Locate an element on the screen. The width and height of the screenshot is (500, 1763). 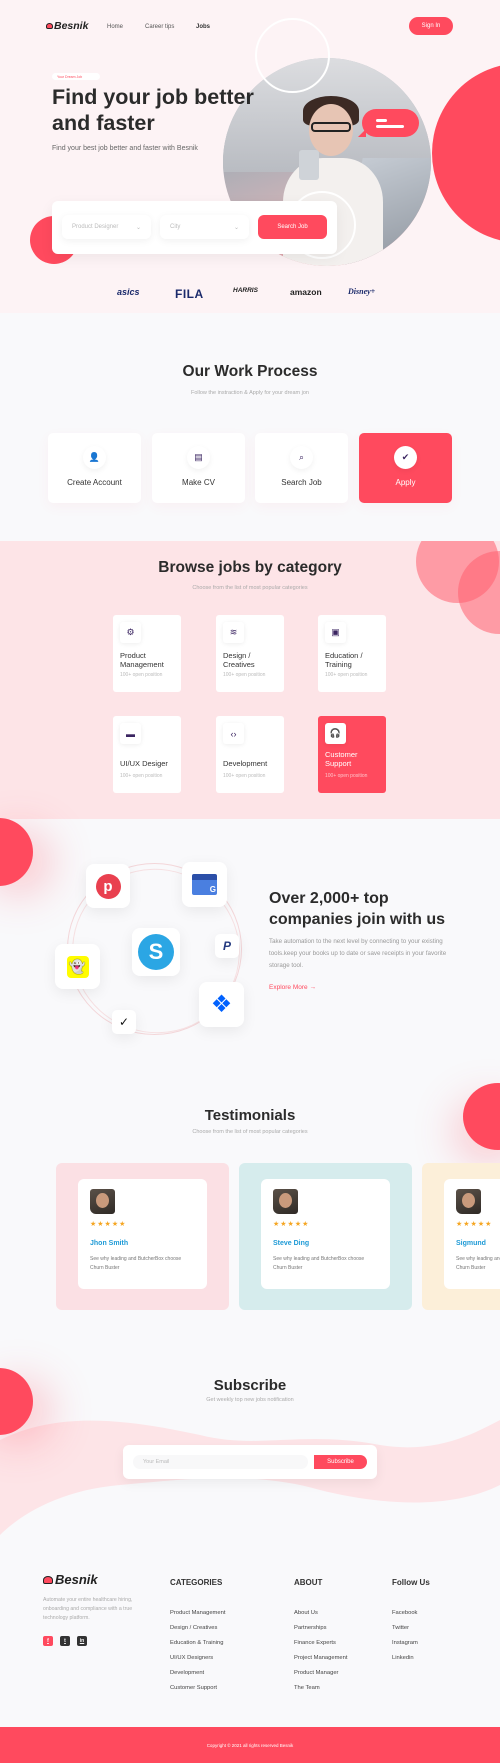
search-job-button: Search Job is located at coordinates (292, 227).